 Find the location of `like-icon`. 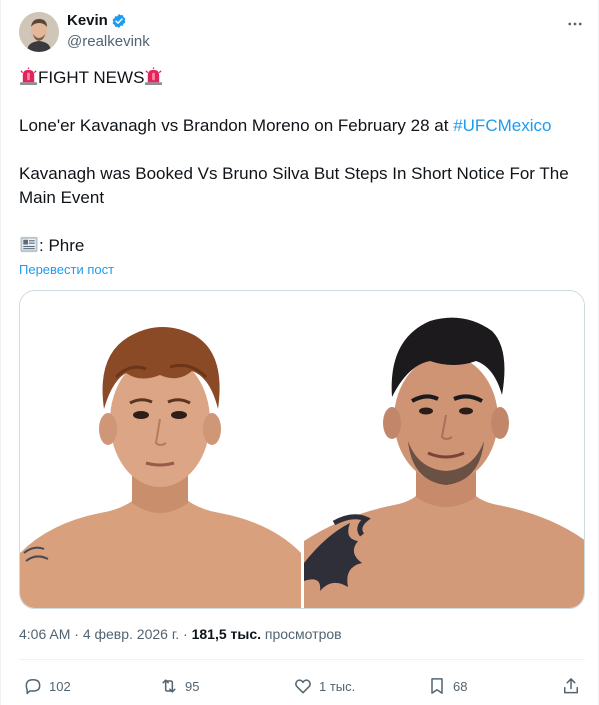

like-icon is located at coordinates (303, 686).